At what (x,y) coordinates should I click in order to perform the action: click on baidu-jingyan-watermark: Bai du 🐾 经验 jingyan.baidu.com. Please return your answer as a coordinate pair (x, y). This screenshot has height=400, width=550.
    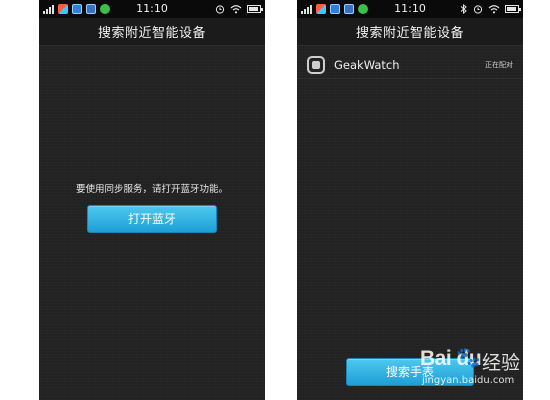
    Looking at the image, I should click on (485, 369).